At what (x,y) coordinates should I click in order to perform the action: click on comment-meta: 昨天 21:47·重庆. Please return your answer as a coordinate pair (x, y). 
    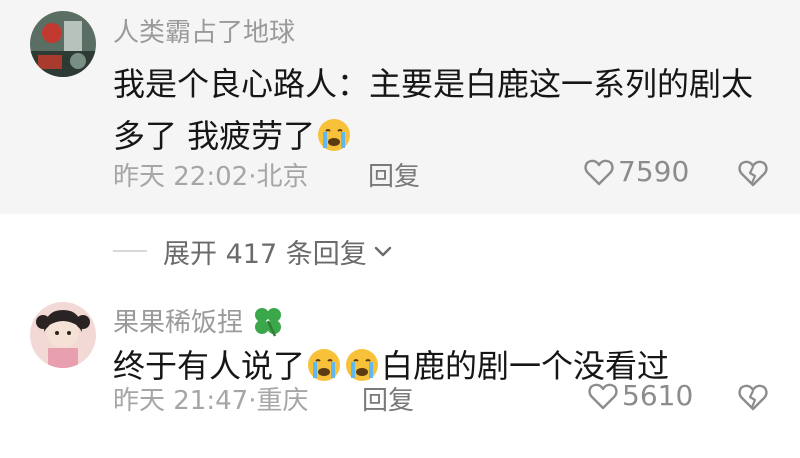
    Looking at the image, I should click on (211, 401).